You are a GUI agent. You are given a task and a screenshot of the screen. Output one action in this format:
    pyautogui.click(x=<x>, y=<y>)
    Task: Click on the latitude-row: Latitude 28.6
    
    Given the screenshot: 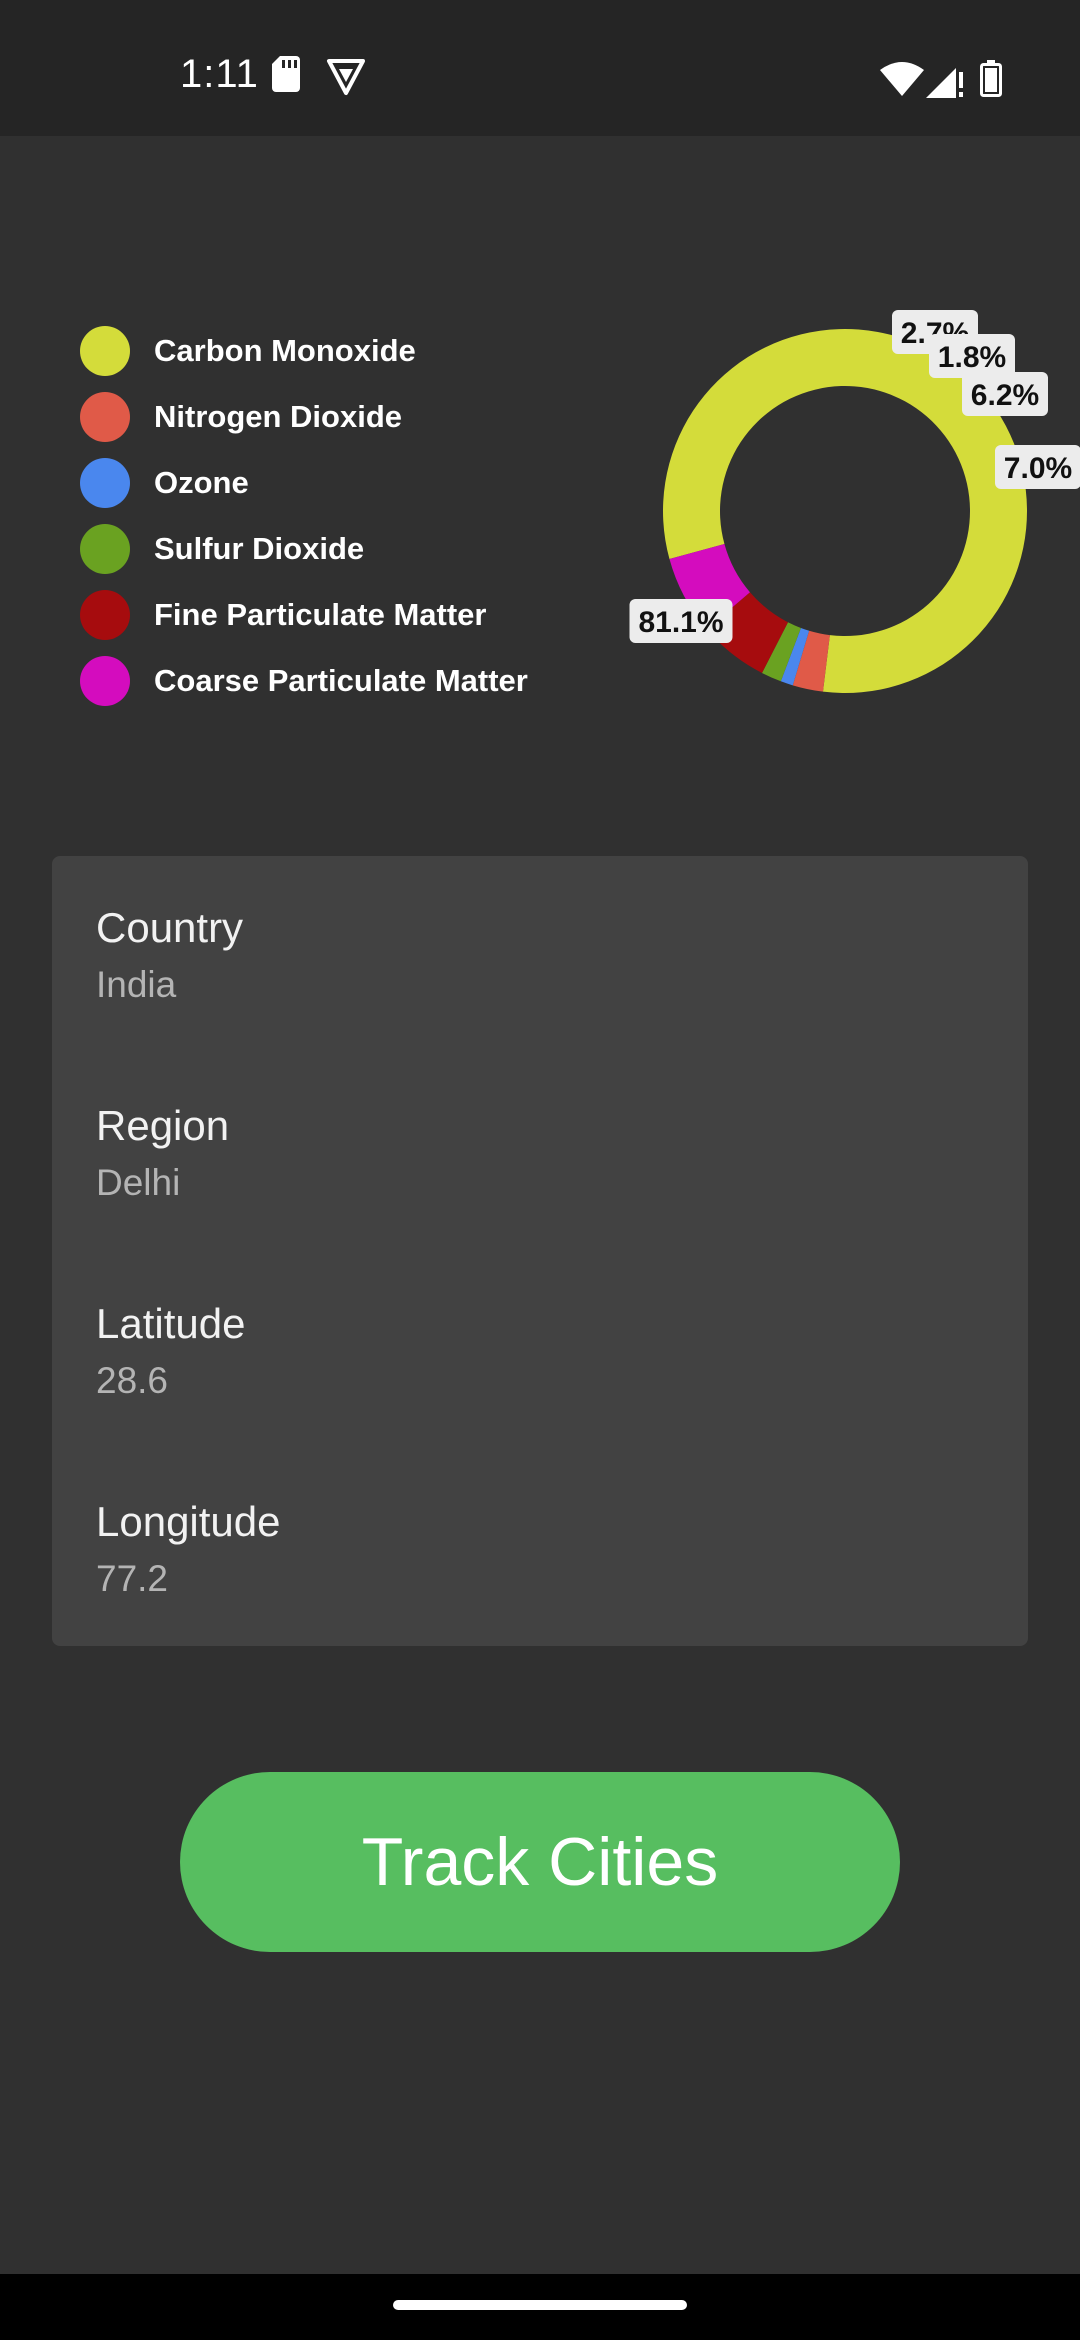 What is the action you would take?
    pyautogui.click(x=170, y=1351)
    